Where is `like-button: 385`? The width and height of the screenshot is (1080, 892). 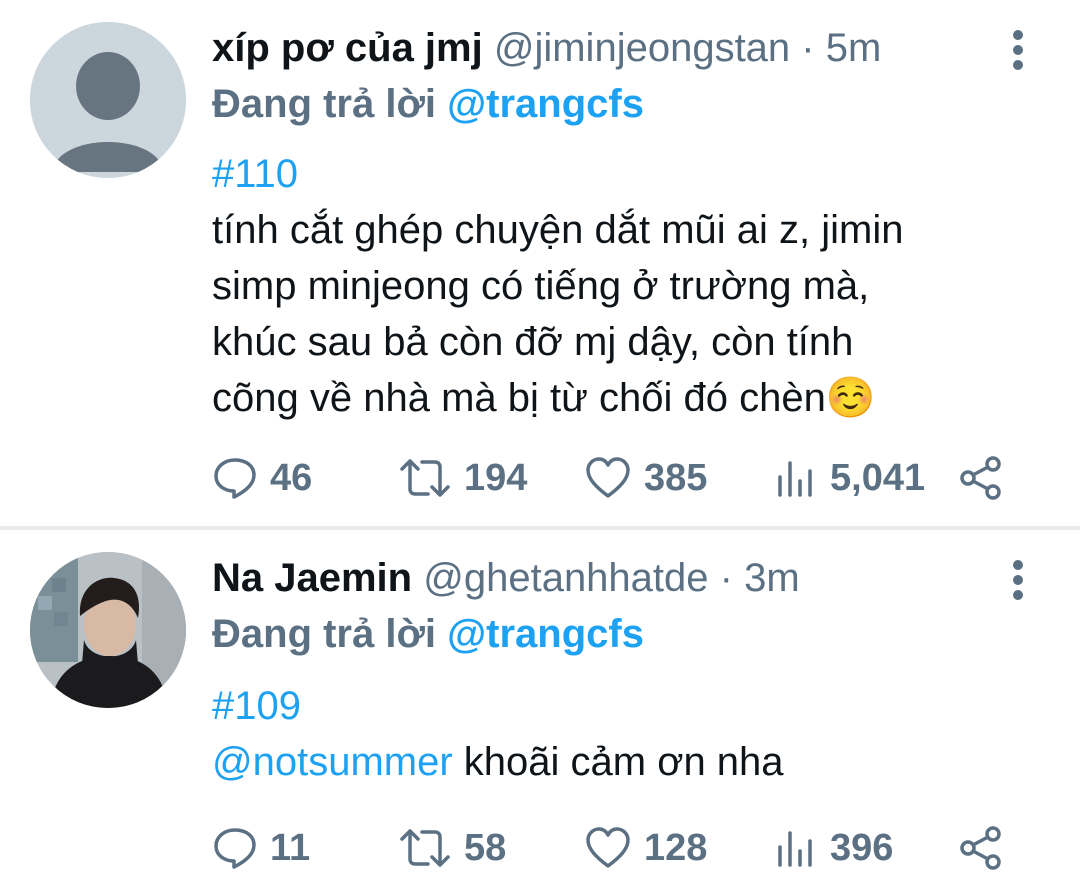 like-button: 385 is located at coordinates (645, 478).